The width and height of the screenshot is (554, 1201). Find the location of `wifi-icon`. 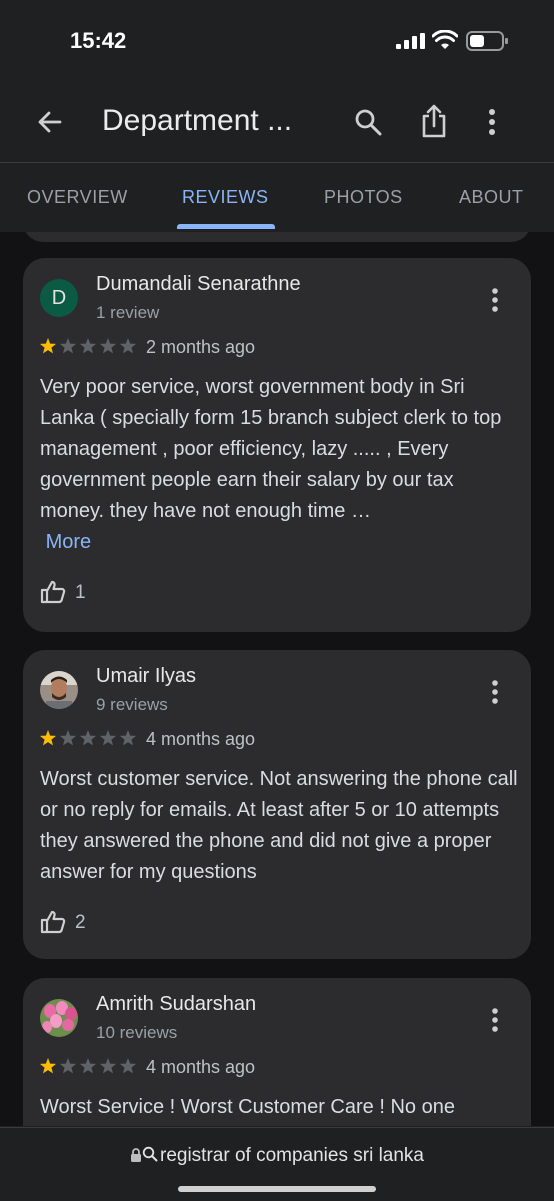

wifi-icon is located at coordinates (445, 39).